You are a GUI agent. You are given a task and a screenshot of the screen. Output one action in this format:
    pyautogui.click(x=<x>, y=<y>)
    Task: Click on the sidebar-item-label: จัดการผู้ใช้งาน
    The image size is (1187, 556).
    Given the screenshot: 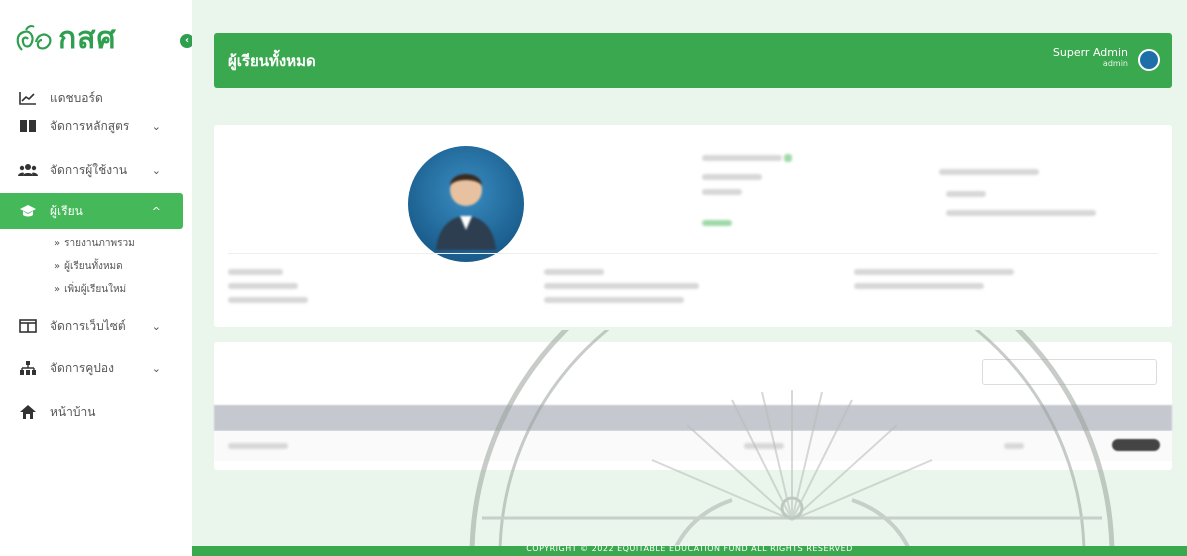 What is the action you would take?
    pyautogui.click(x=89, y=169)
    